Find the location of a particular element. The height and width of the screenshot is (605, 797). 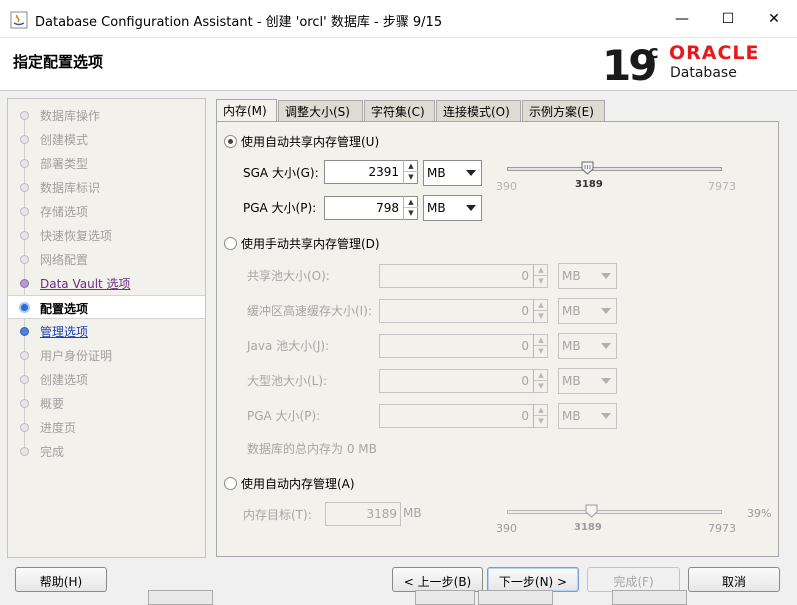

tab-sample-schemas: 示例方案(E) is located at coordinates (563, 110).